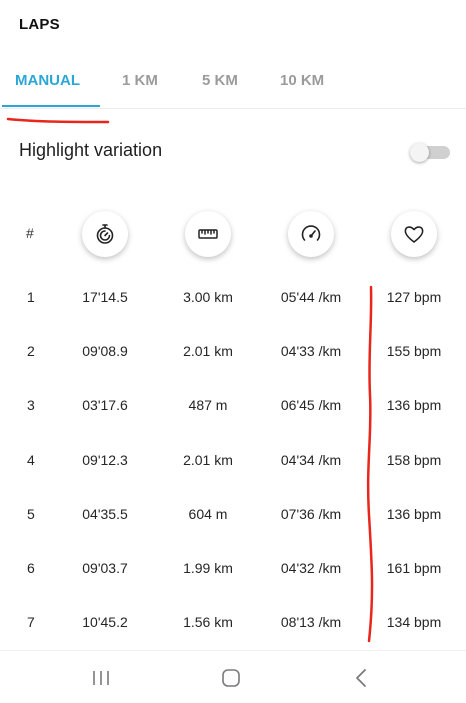 Image resolution: width=466 pixels, height=703 pixels. I want to click on table-row: 4 09'12.3 2.01 km 04'34 /km 158 bpm, so click(233, 464).